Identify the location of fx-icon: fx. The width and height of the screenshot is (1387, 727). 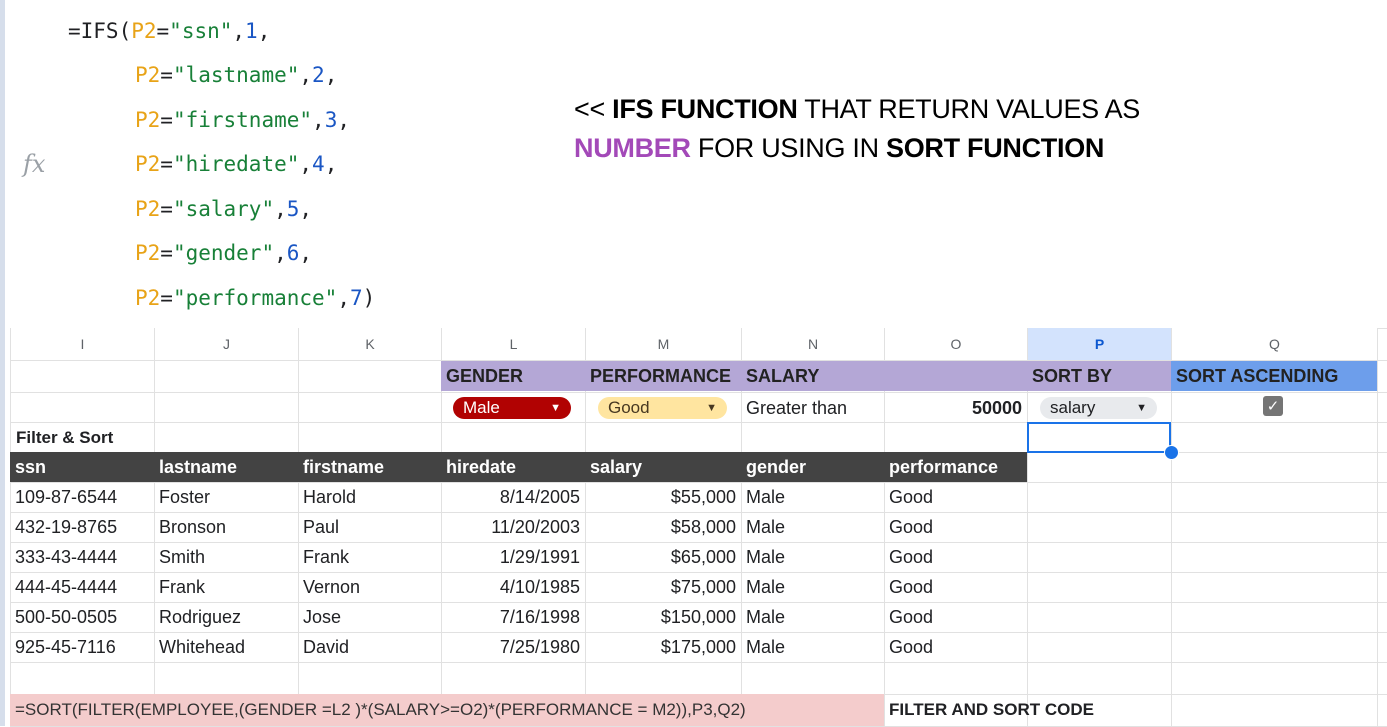
(34, 164).